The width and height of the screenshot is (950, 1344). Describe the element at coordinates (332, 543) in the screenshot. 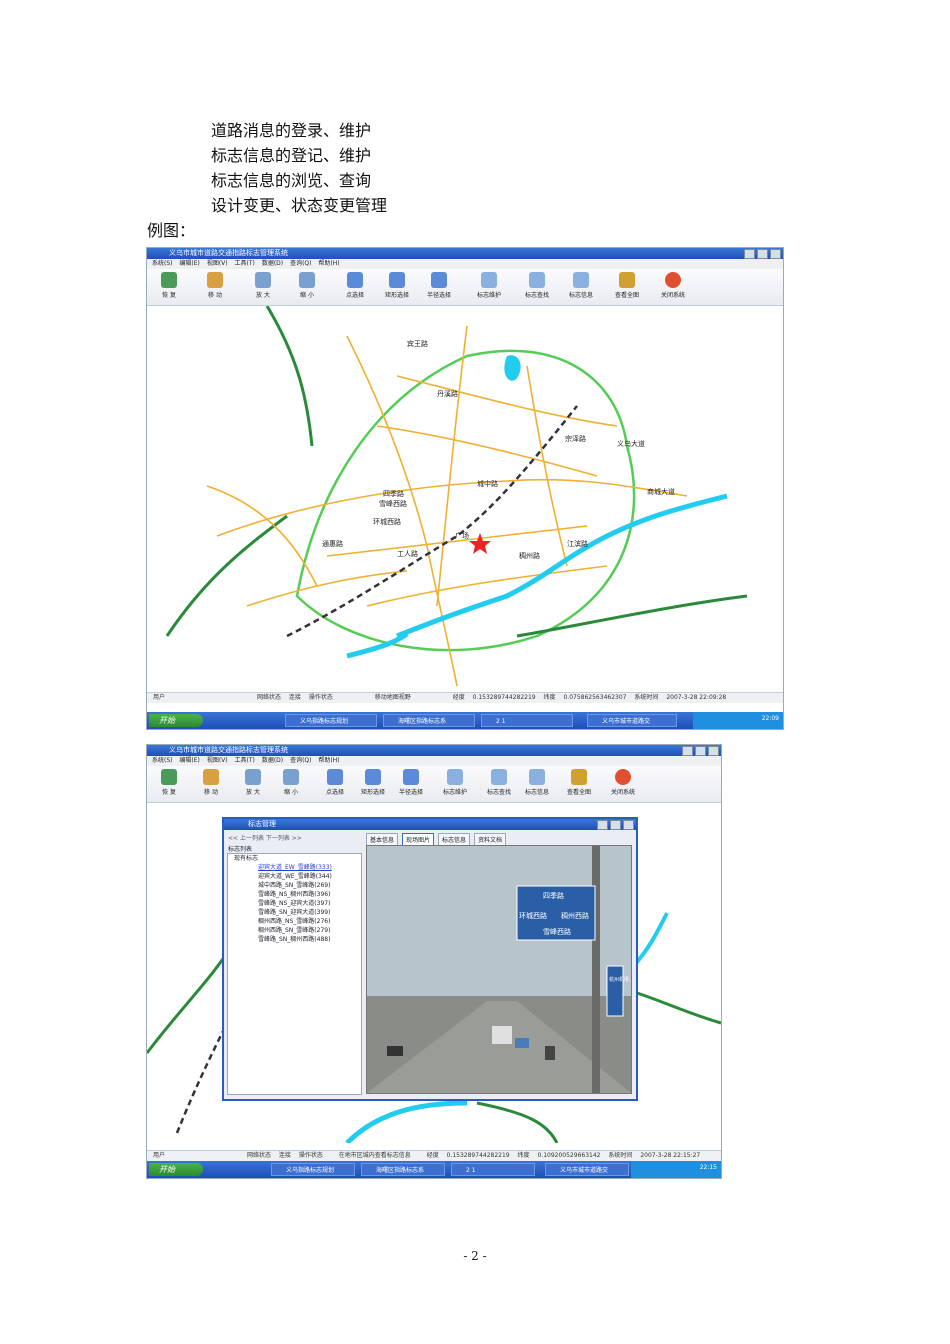

I see `map-label: 通惠路` at that location.